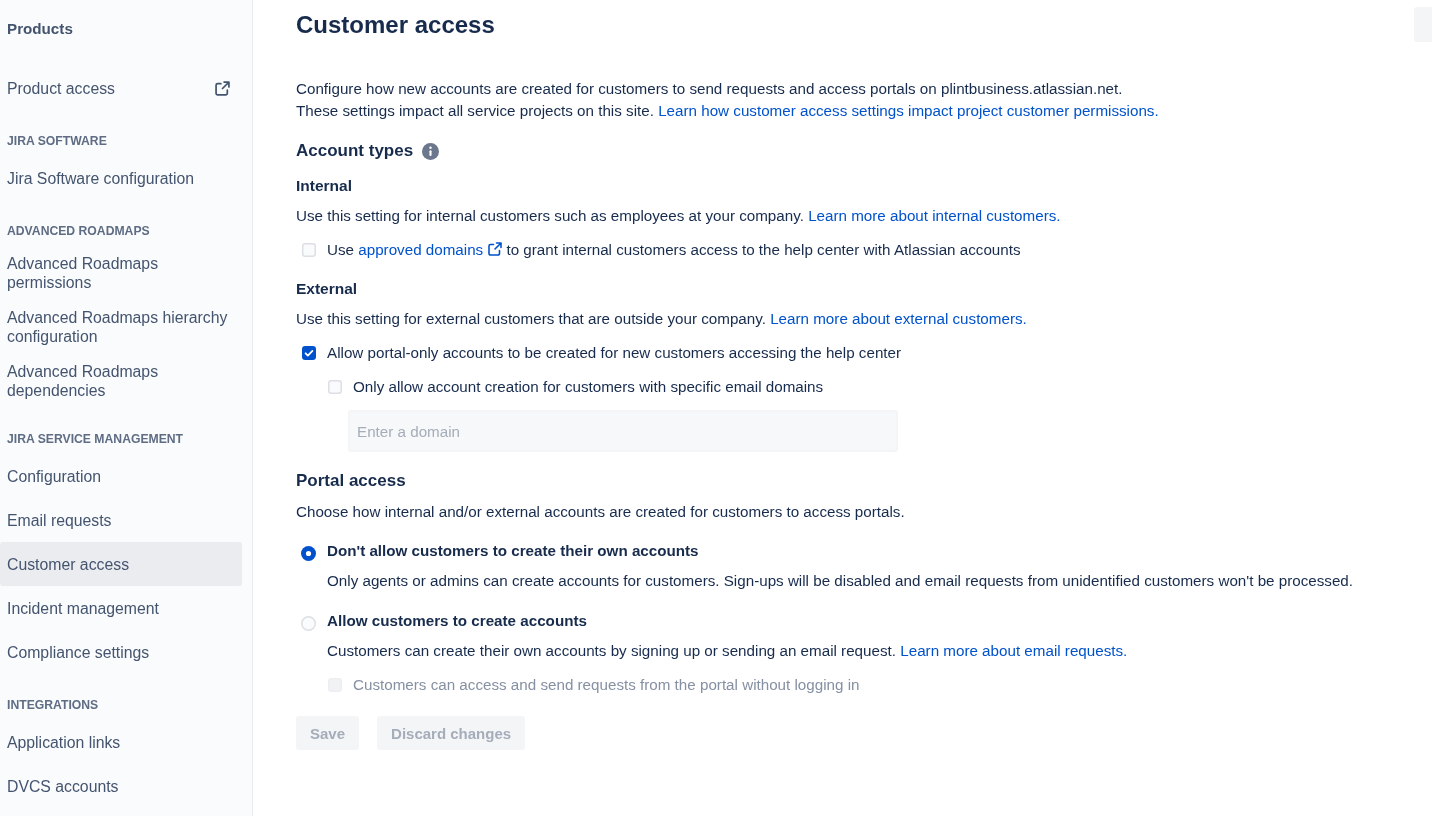 This screenshot has width=1432, height=816. I want to click on group-heading: External, so click(327, 289).